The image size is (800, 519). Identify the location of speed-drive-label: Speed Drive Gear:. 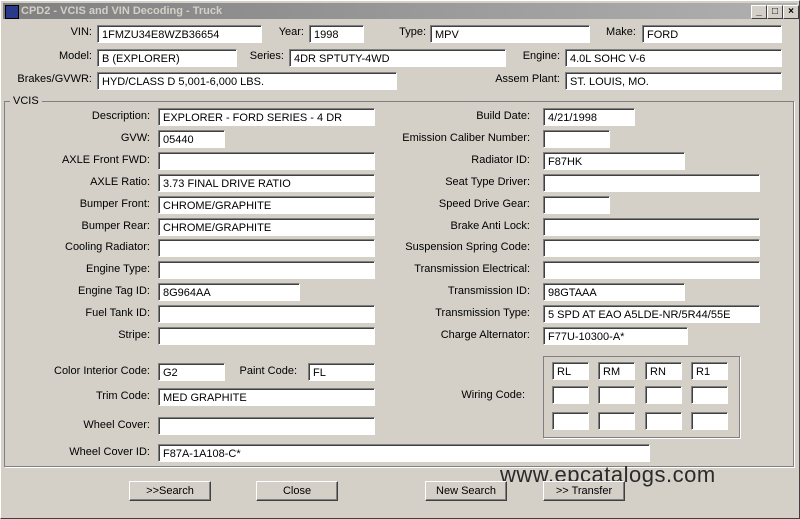
(484, 204).